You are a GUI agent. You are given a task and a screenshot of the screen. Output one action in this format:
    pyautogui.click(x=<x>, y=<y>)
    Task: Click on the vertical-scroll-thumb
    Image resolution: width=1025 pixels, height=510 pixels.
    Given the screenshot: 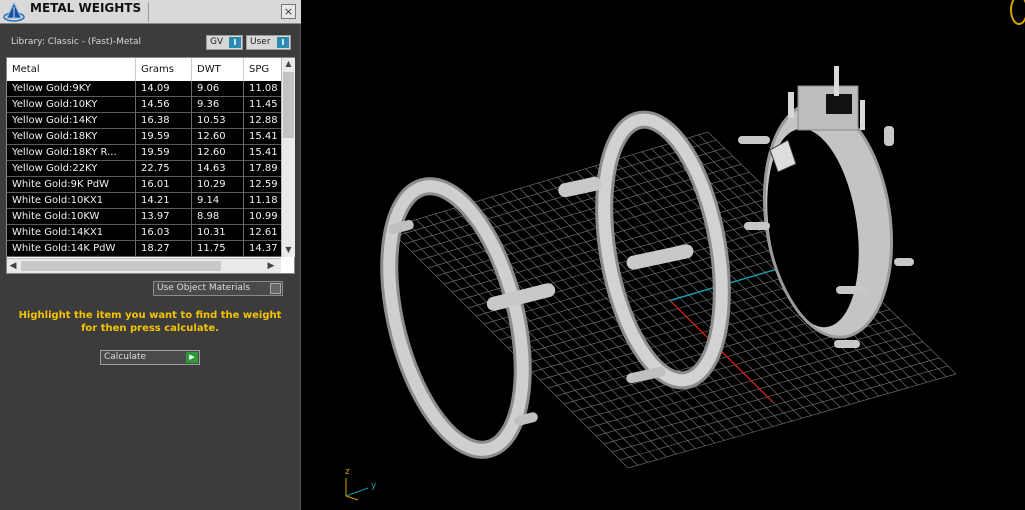 What is the action you would take?
    pyautogui.click(x=288, y=105)
    